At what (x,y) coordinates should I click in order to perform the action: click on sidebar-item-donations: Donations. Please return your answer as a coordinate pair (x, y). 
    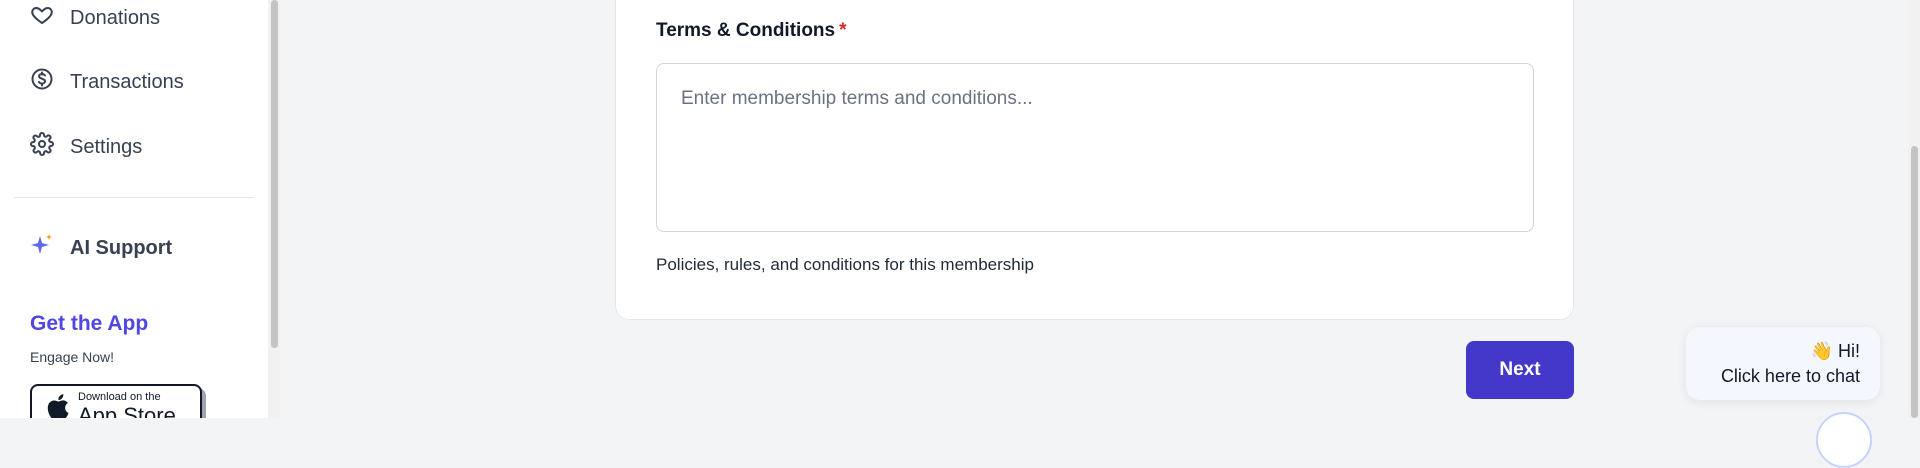
    Looking at the image, I should click on (95, 18).